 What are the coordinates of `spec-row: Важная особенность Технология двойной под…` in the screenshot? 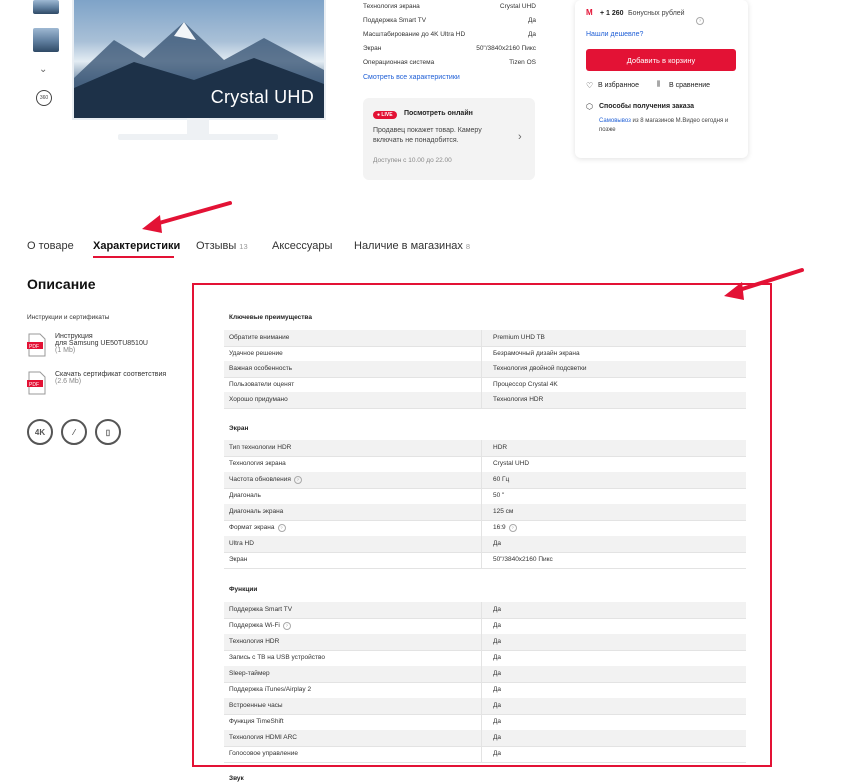 It's located at (485, 369).